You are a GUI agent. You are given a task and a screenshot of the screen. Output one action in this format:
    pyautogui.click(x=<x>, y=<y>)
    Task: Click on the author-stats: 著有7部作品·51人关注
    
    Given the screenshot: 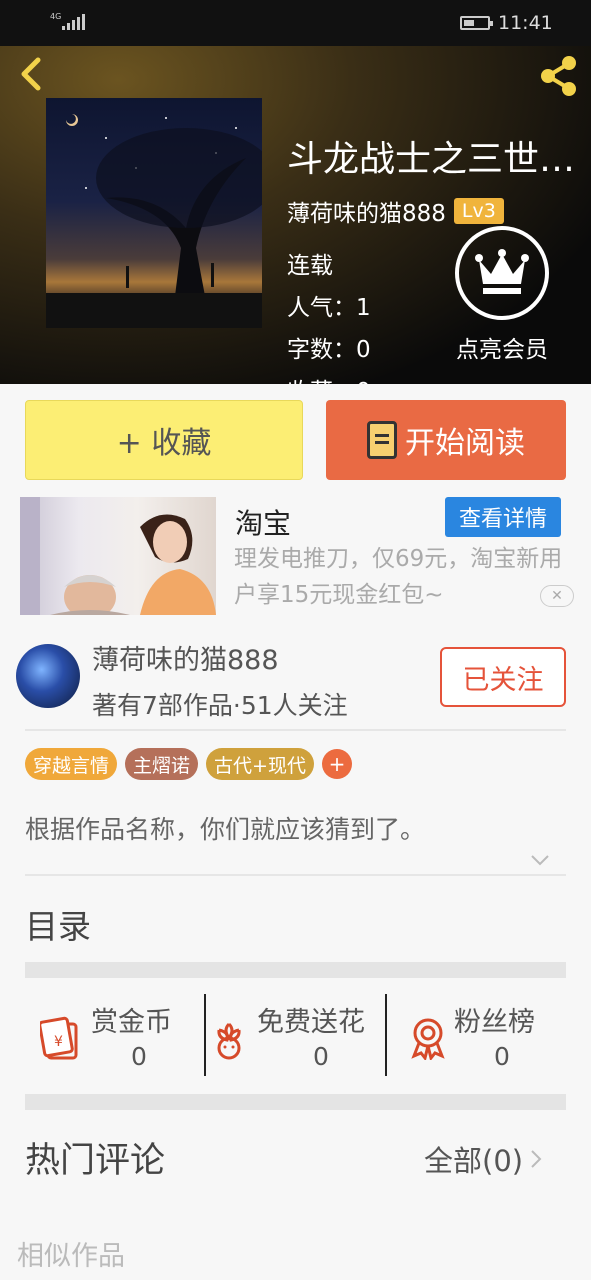 What is the action you would take?
    pyautogui.click(x=220, y=705)
    